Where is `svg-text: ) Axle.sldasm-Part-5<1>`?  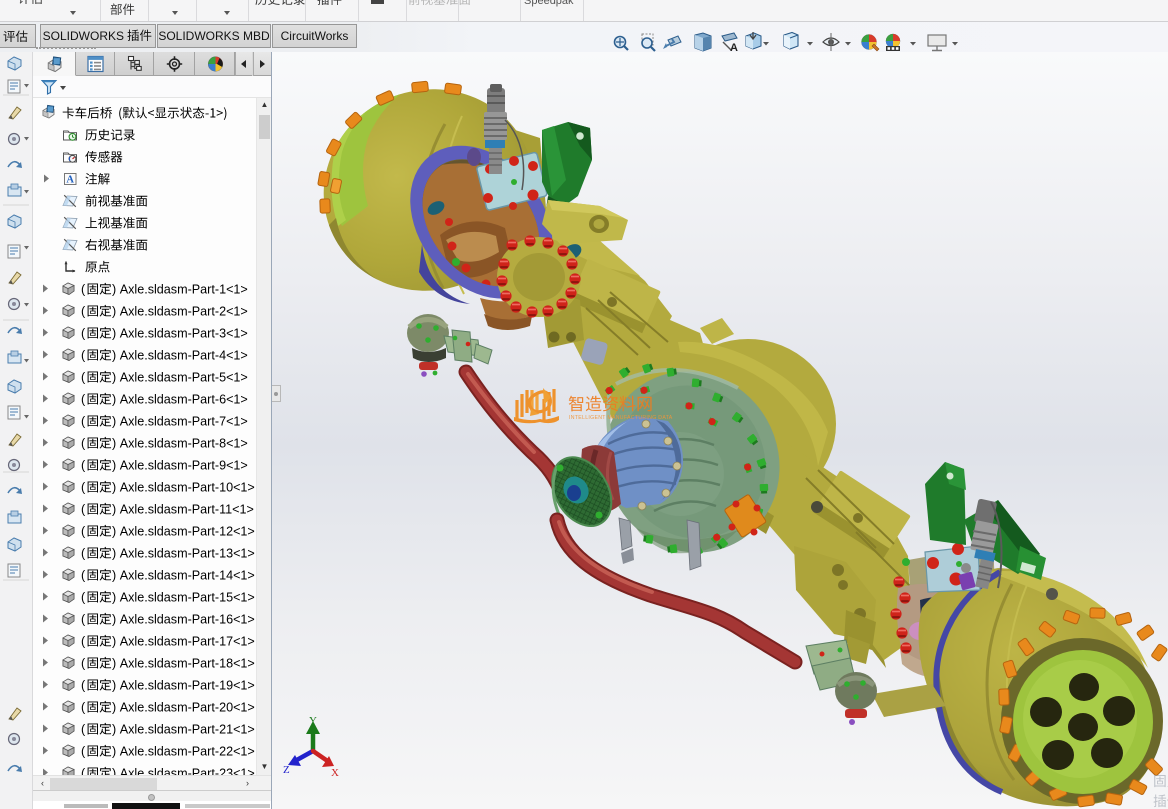
svg-text: ) Axle.sldasm-Part-5<1> is located at coordinates (180, 378).